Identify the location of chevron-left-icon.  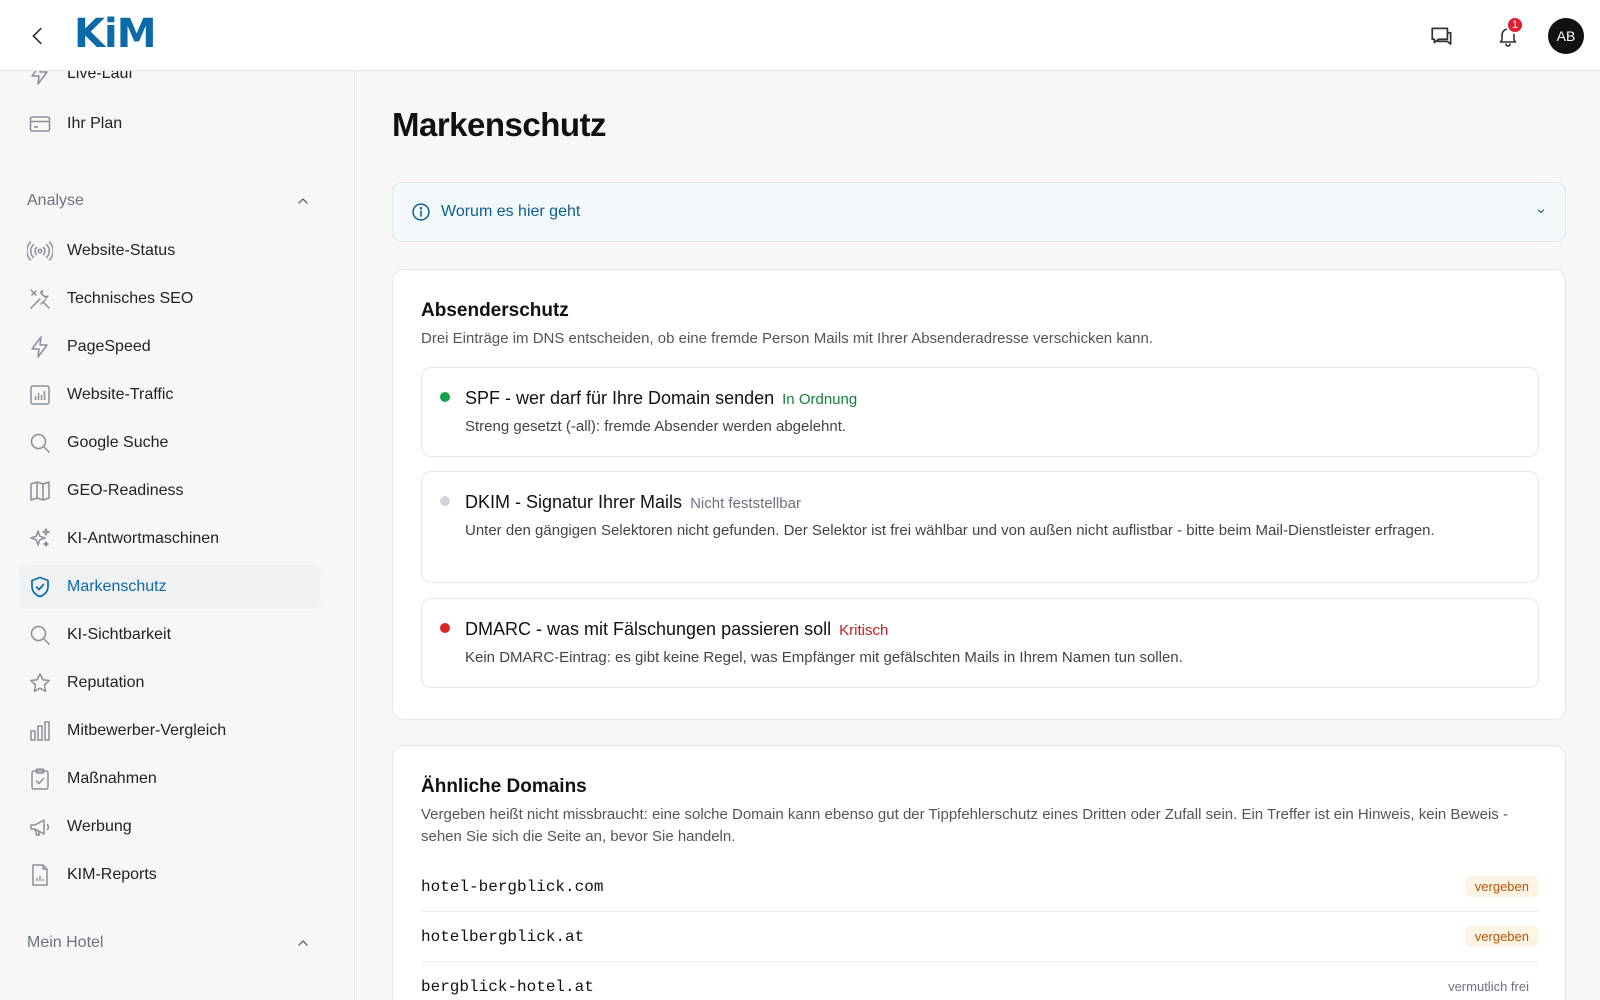
(37, 36).